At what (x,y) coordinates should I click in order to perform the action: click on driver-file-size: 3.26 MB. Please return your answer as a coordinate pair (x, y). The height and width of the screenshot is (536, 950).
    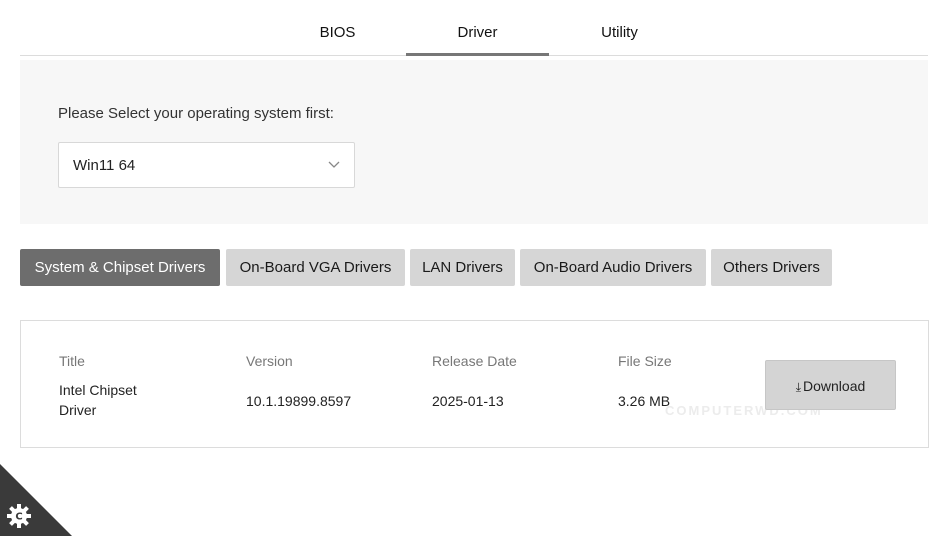
    Looking at the image, I should click on (644, 401).